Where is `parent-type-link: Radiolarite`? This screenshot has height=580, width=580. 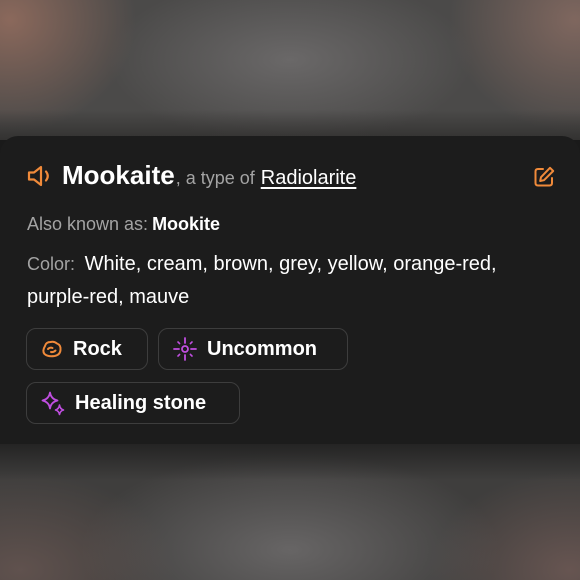 parent-type-link: Radiolarite is located at coordinates (309, 178).